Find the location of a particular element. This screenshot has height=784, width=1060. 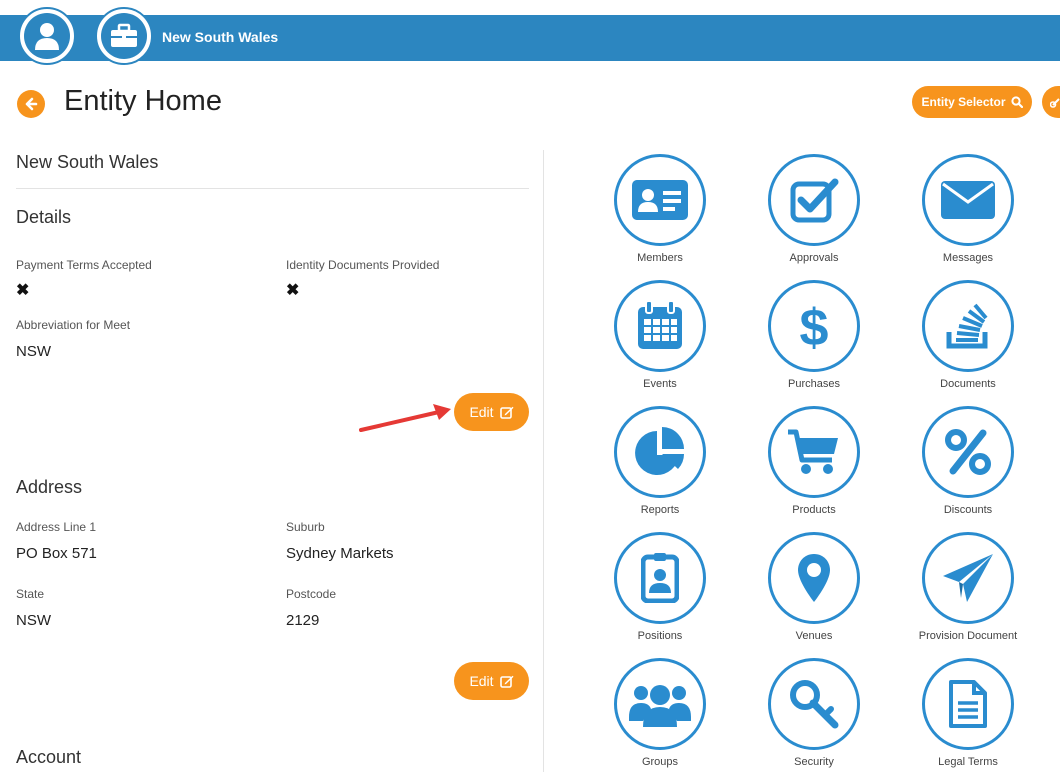

tile-label: Purchases is located at coordinates (814, 384).